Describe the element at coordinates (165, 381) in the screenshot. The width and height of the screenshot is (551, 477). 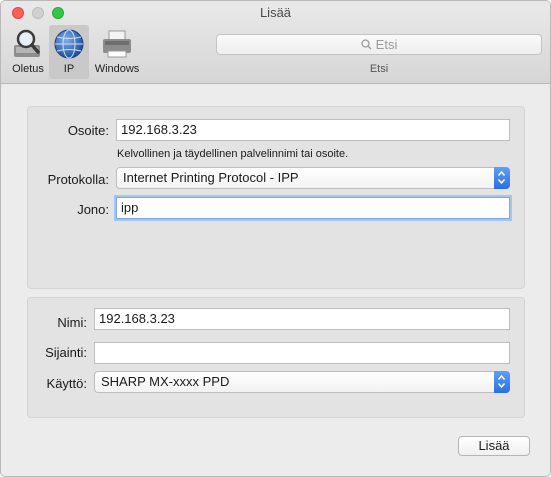
I see `use-value: SHARP MX-xxxx PPD` at that location.